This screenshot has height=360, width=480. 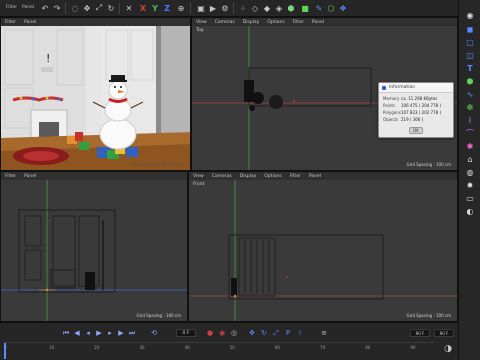 I want to click on previous-key-icon: ◀, so click(x=77, y=333).